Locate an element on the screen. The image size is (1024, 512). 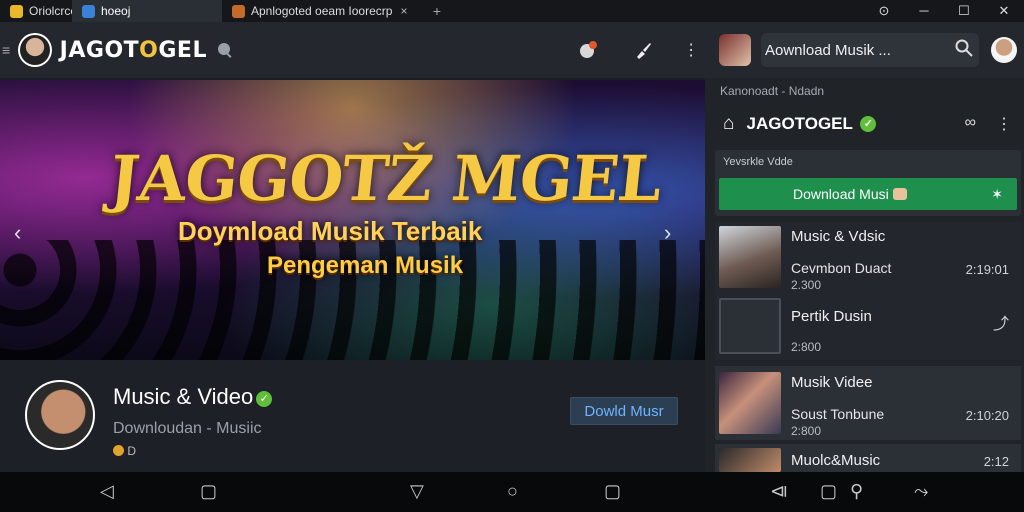
hand-icon is located at coordinates (899, 194).